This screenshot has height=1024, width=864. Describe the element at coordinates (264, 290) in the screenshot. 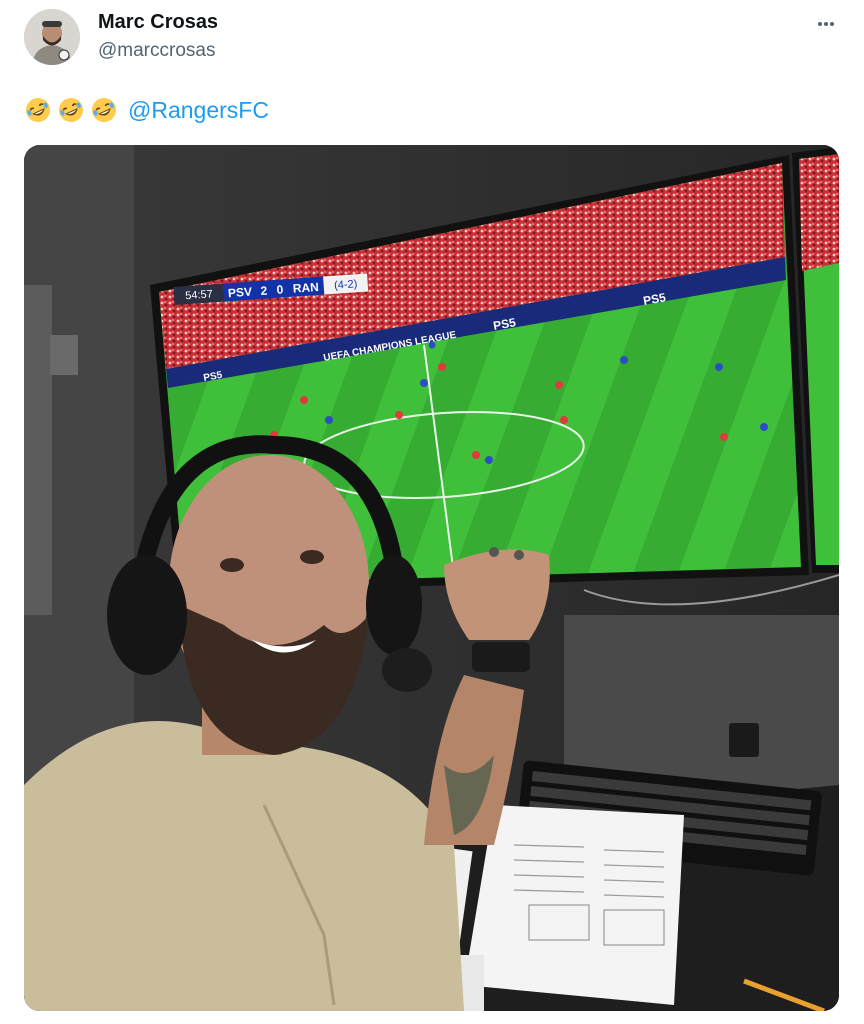

I see `home-score: 2` at that location.